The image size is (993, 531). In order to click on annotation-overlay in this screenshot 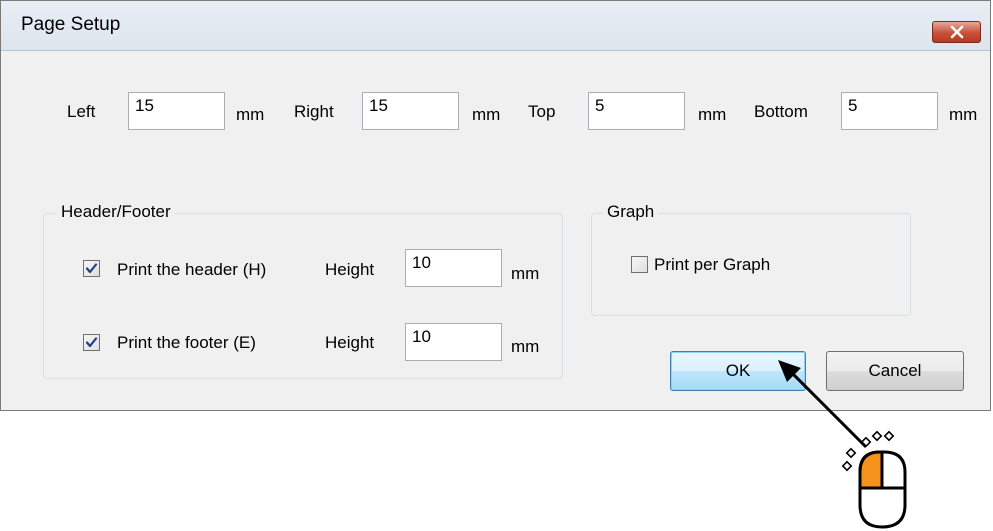, I will do `click(842, 444)`.